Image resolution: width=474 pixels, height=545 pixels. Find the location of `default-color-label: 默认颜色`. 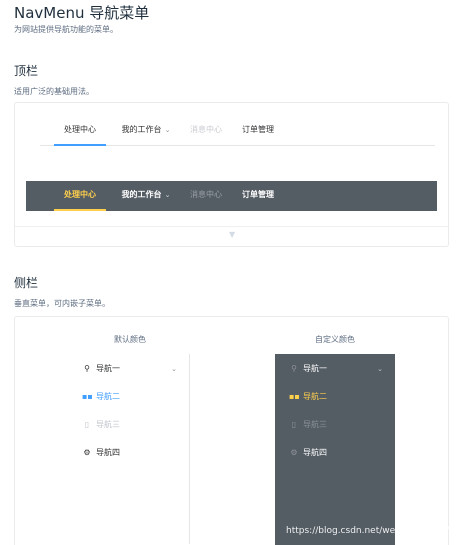

default-color-label: 默认颜色 is located at coordinates (130, 339).